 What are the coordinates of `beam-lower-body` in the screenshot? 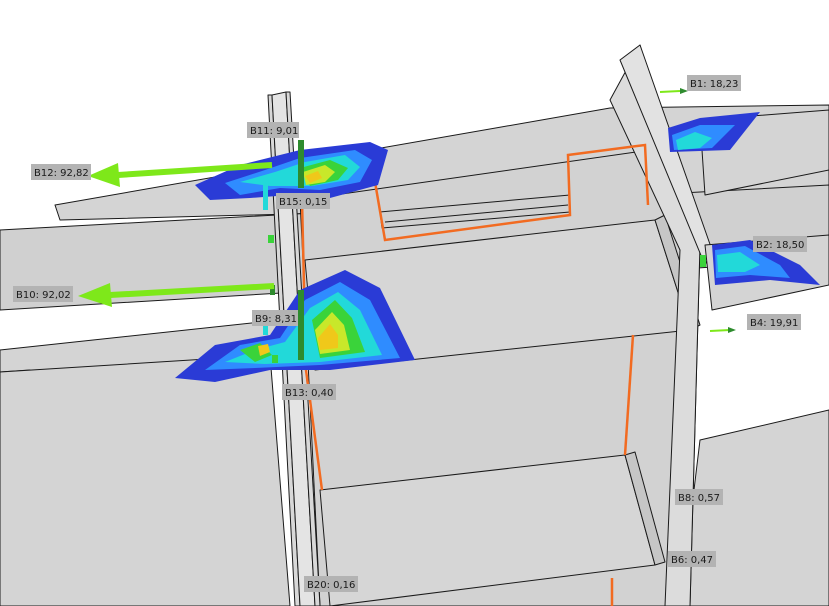 It's located at (145, 480).